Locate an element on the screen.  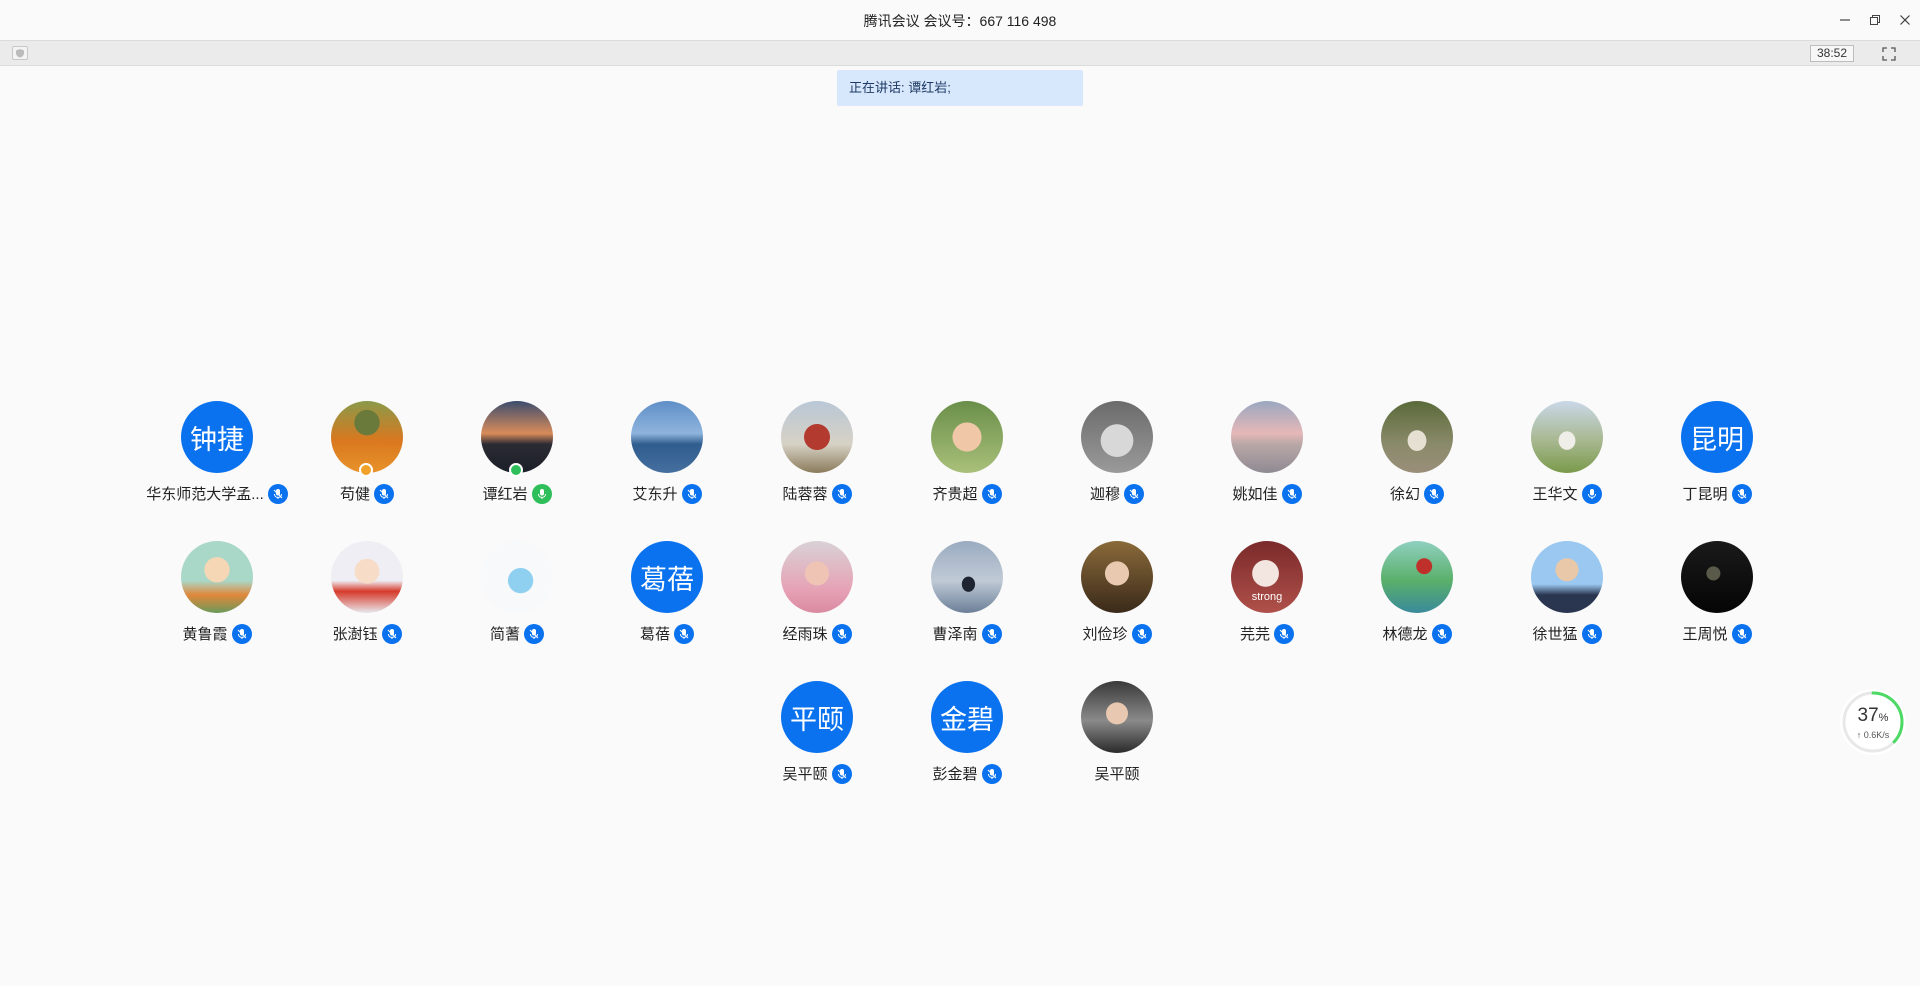
participant-avatar: 金碧 is located at coordinates (967, 717).